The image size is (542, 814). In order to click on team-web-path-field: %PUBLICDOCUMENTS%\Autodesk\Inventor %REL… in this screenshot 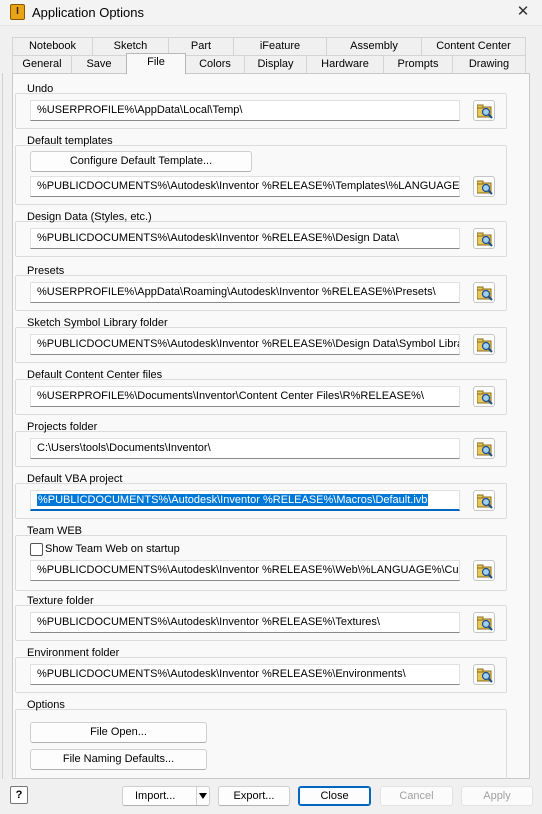, I will do `click(245, 570)`.